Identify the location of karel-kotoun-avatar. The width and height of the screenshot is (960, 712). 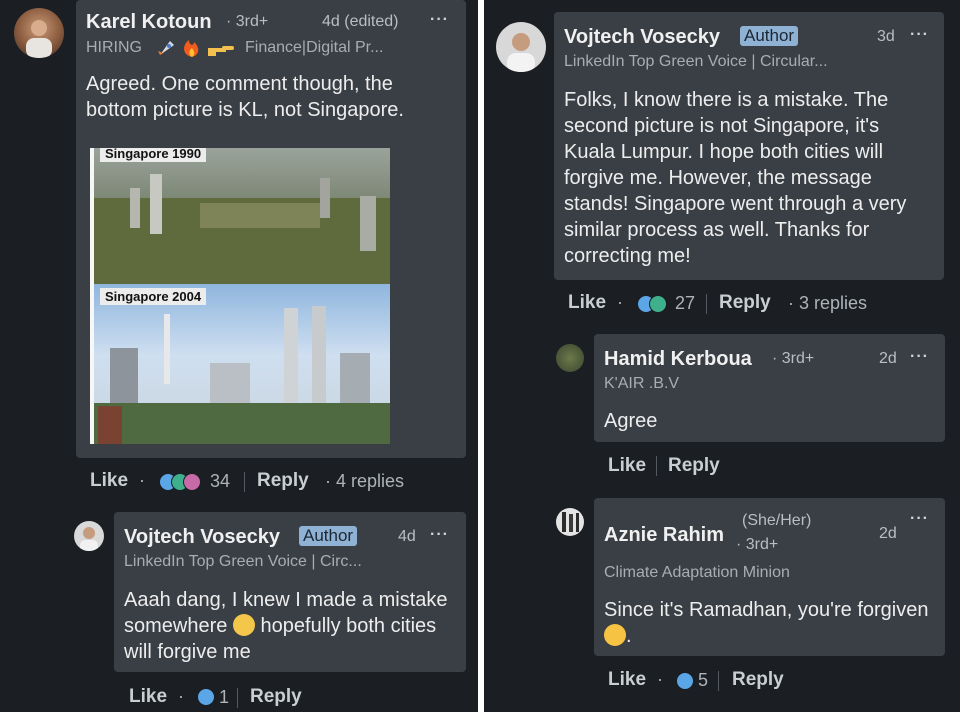
(39, 33).